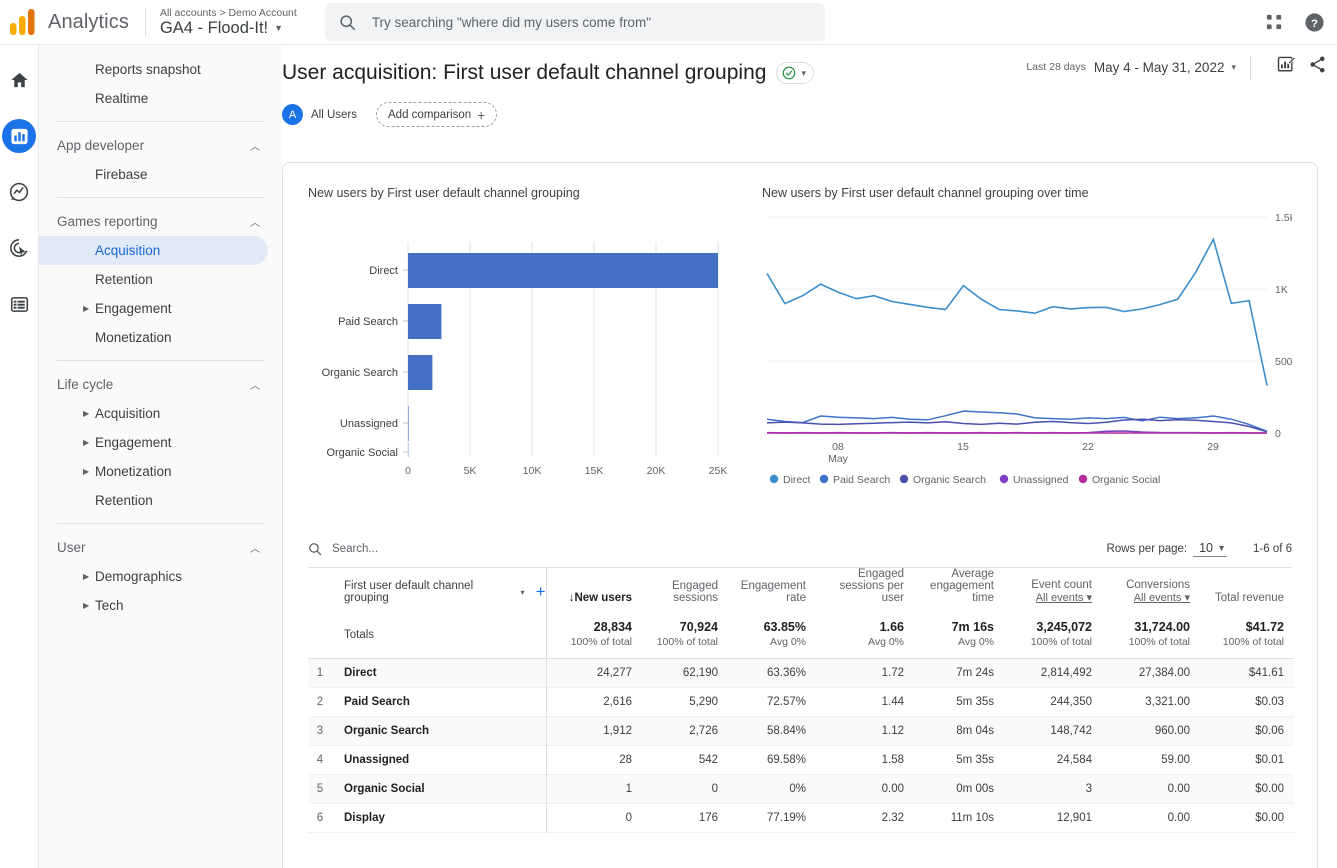  What do you see at coordinates (1278, 434) in the screenshot?
I see `line-ytick-label: 0` at bounding box center [1278, 434].